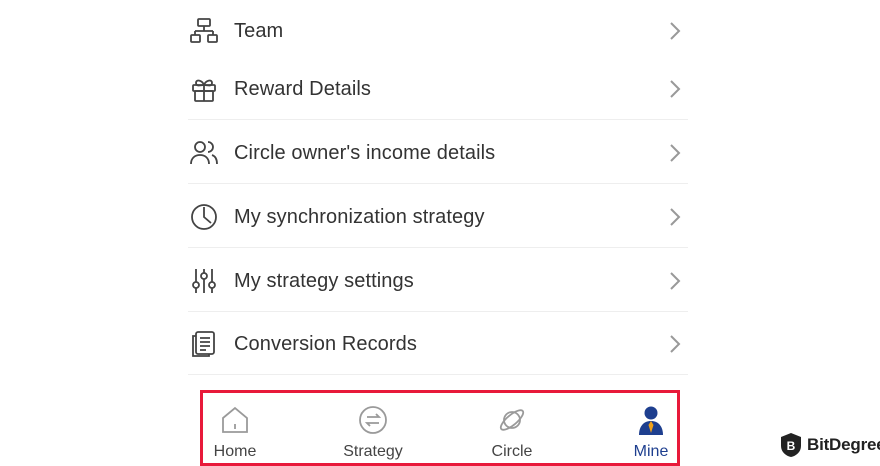 This screenshot has height=466, width=880. I want to click on menu-item-label: Team, so click(259, 30).